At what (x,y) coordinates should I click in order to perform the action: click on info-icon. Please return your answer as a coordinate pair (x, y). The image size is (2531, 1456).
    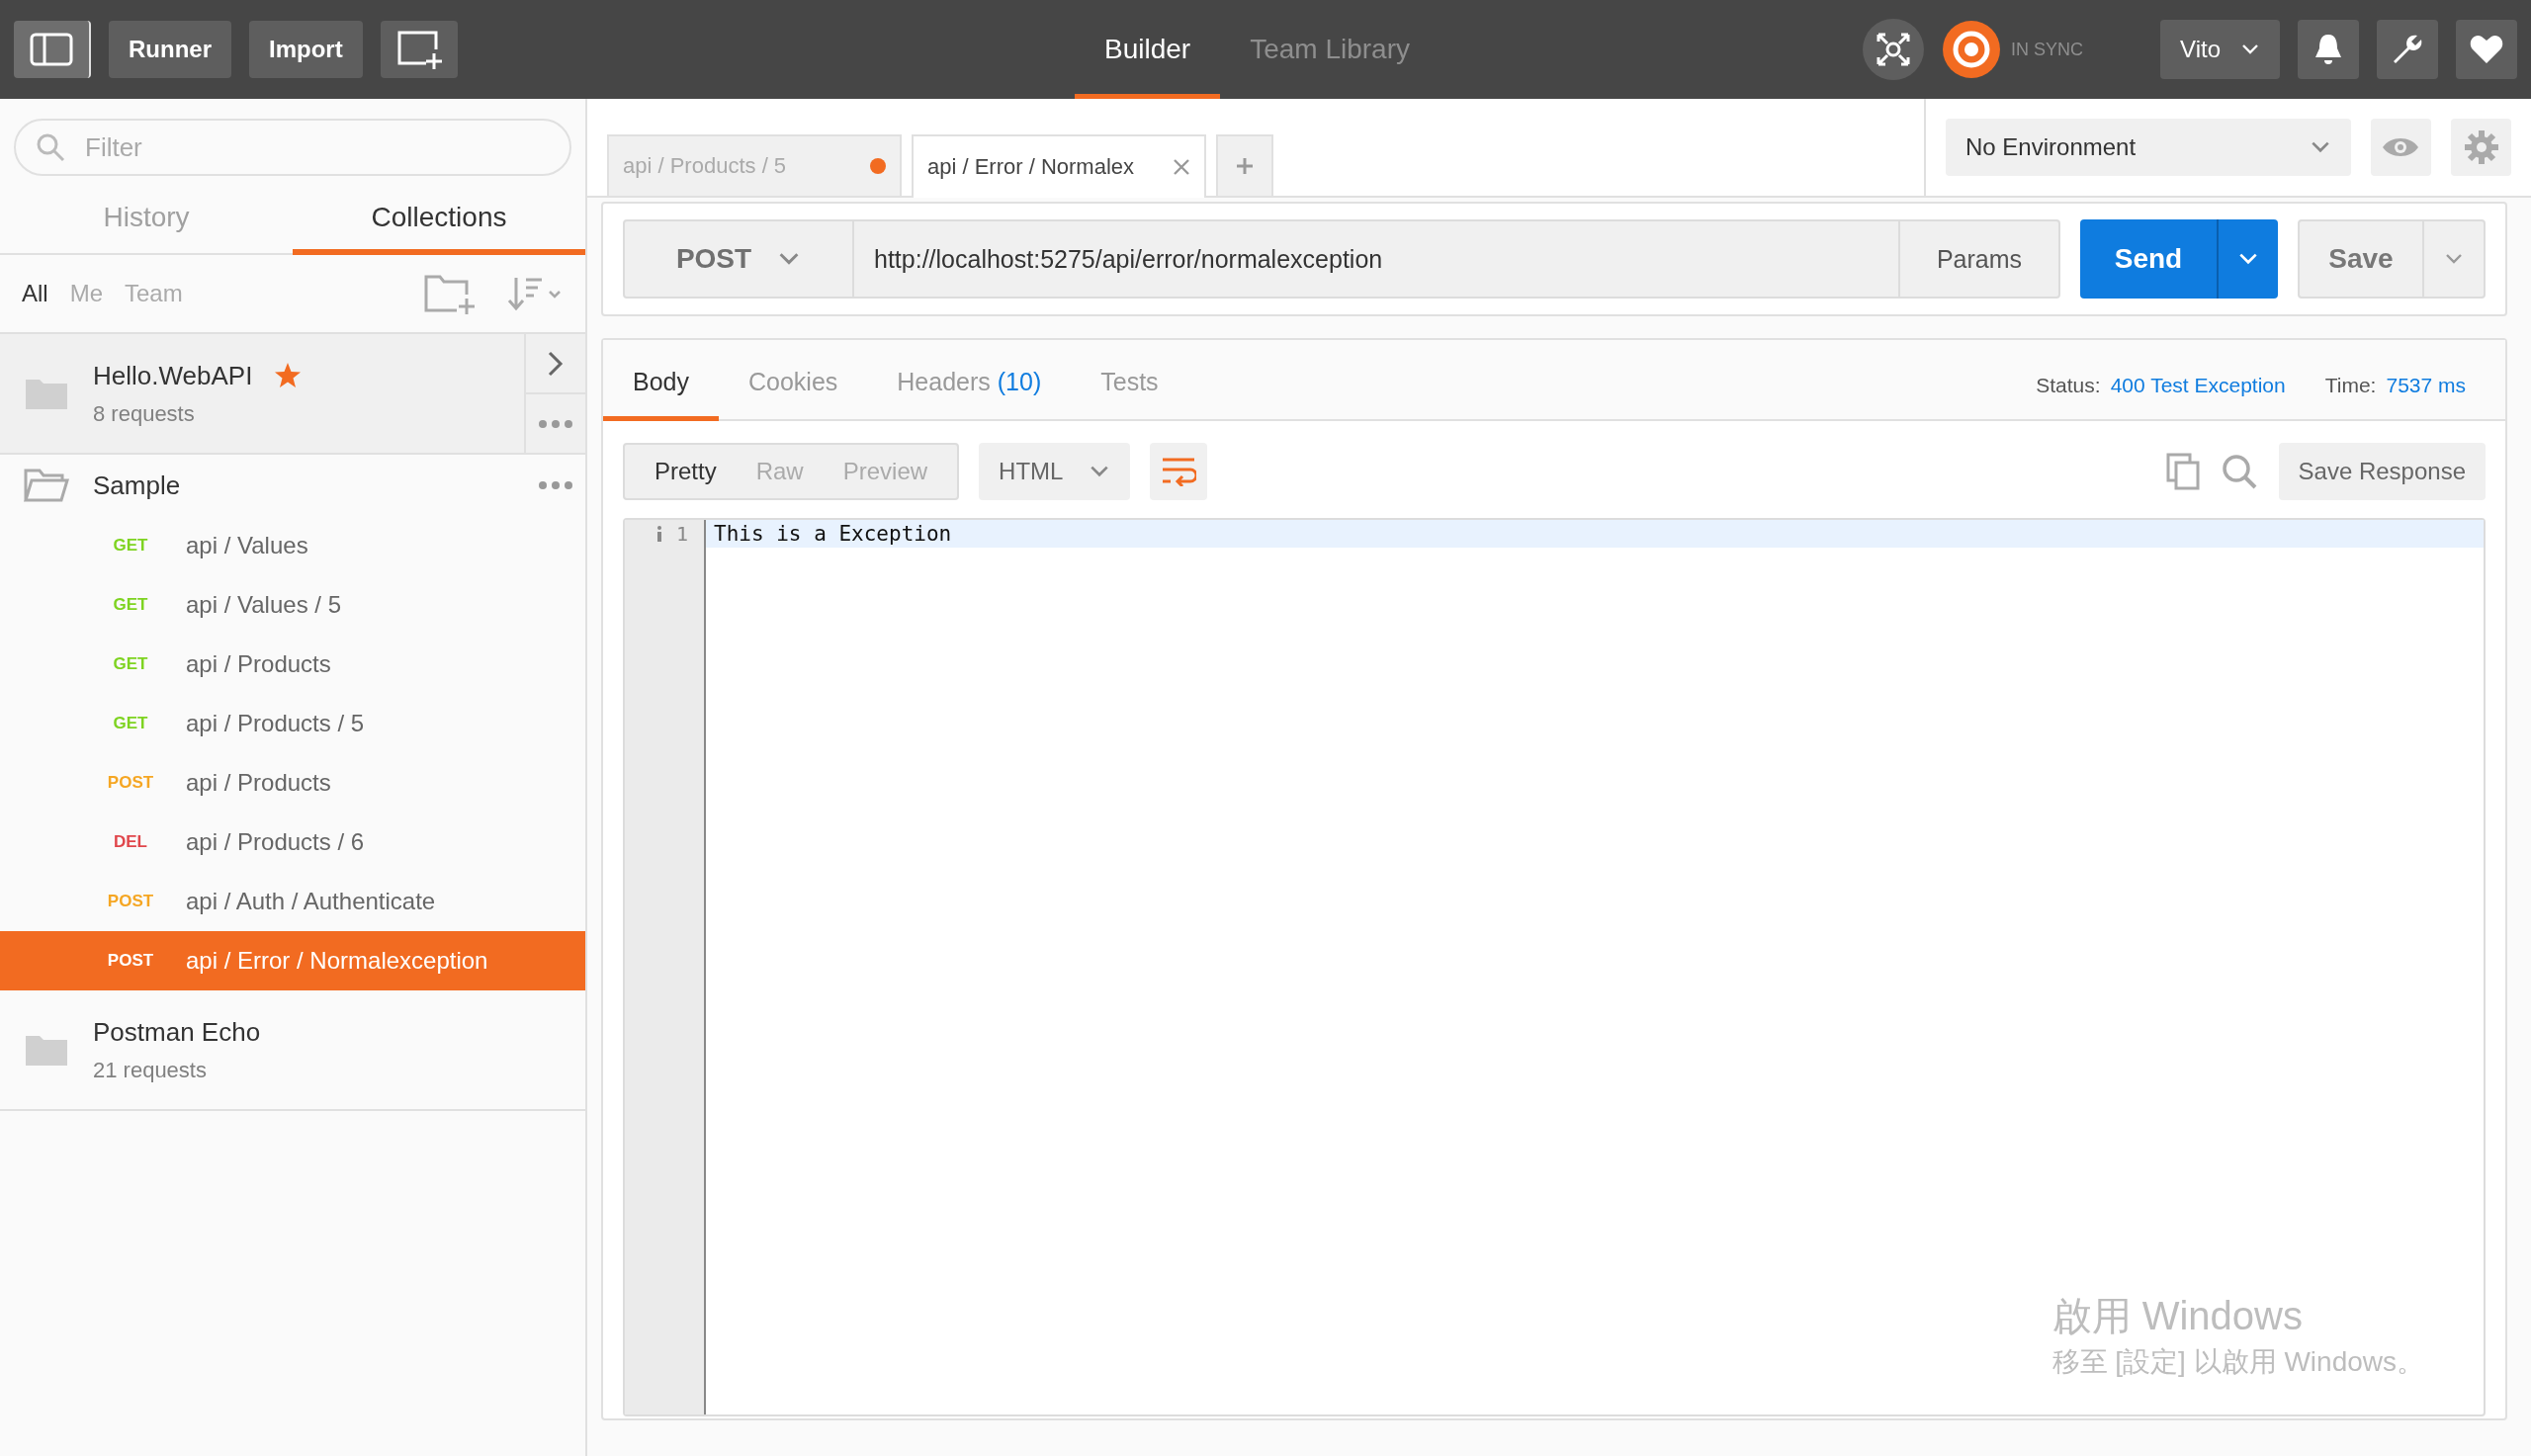
    Looking at the image, I should click on (658, 534).